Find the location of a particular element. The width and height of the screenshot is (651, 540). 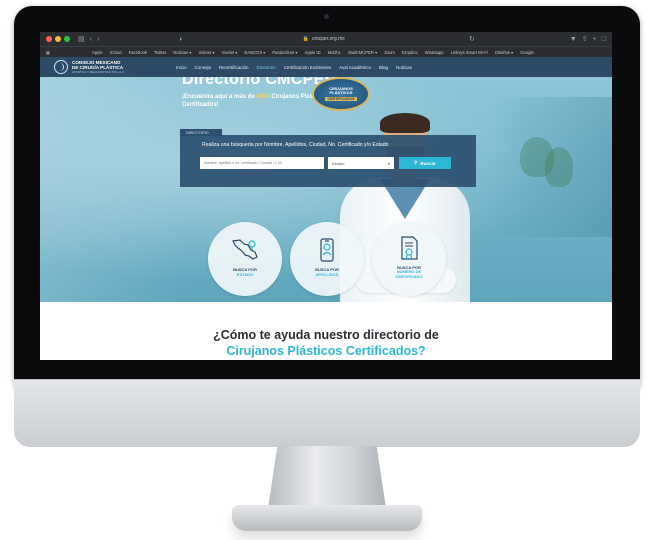

menu-item: Aval Académico is located at coordinates (355, 67).